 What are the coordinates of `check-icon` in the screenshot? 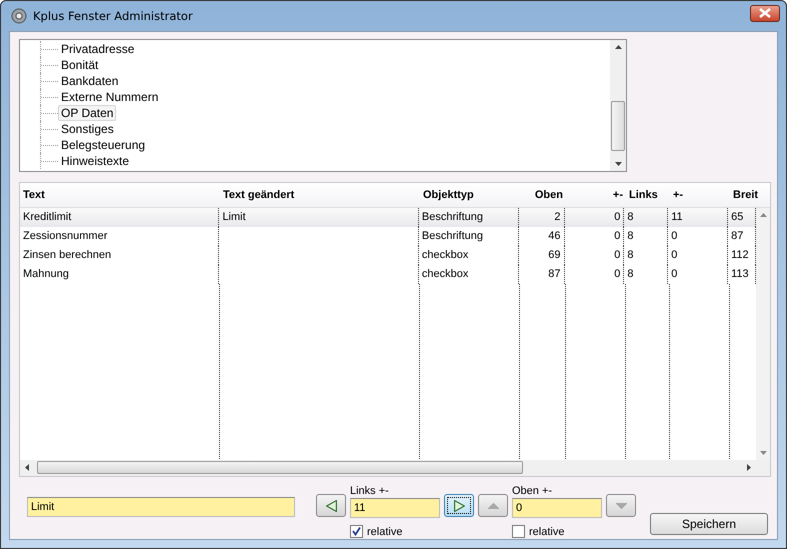 It's located at (356, 531).